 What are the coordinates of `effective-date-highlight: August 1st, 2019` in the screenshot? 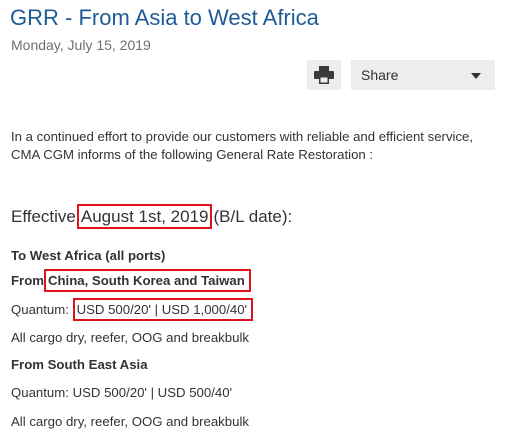 It's located at (144, 216).